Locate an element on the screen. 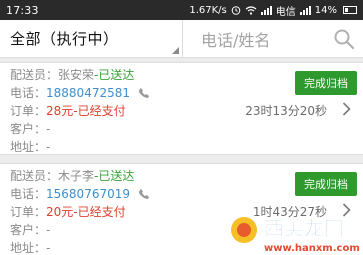  watermark-logo: 西美龙网 www.hanxm.com is located at coordinates (295, 235).